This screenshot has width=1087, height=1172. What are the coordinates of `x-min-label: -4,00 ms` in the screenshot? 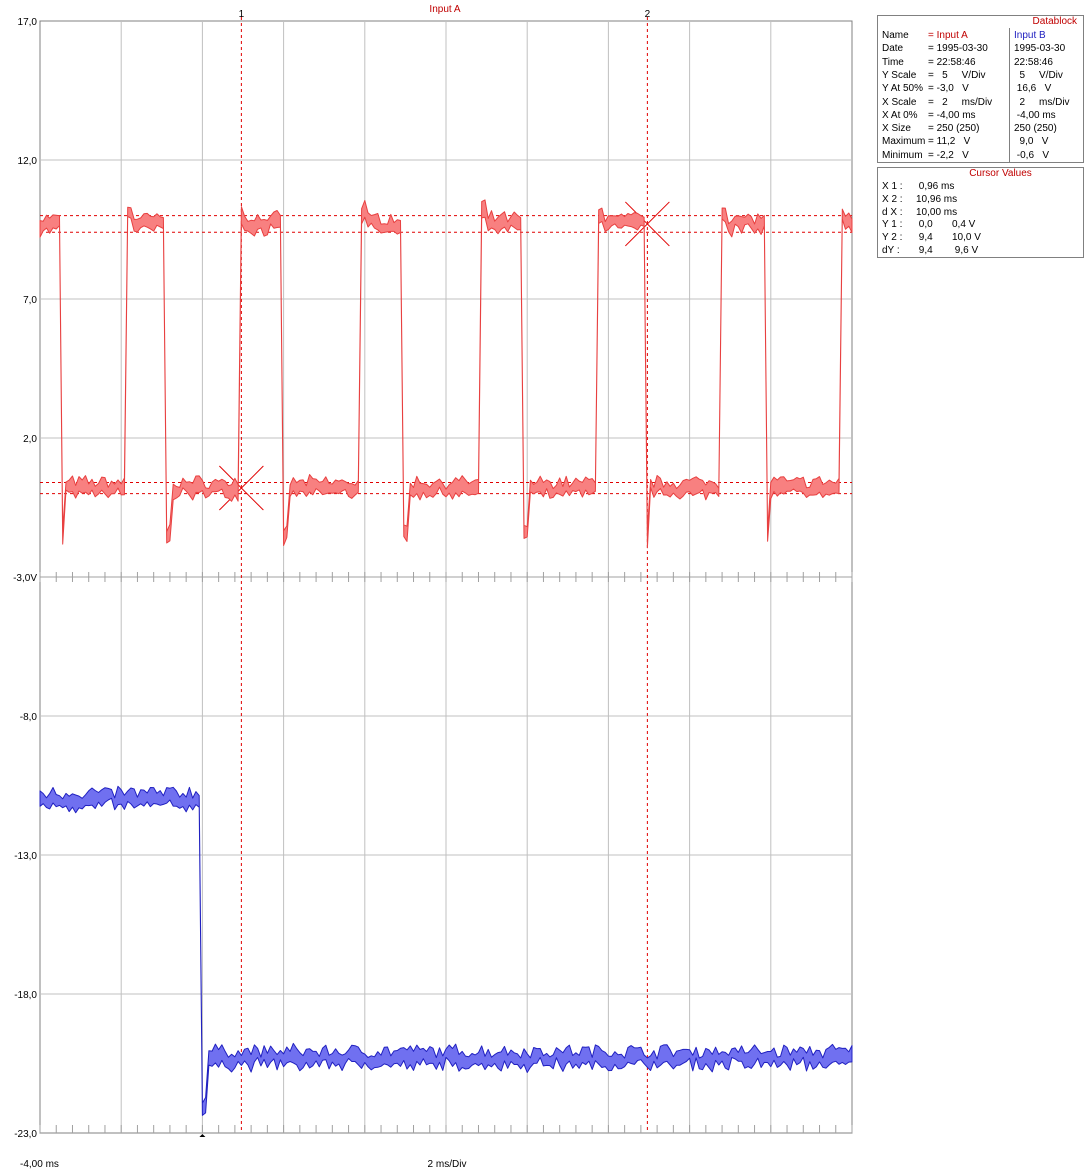 It's located at (39, 1164).